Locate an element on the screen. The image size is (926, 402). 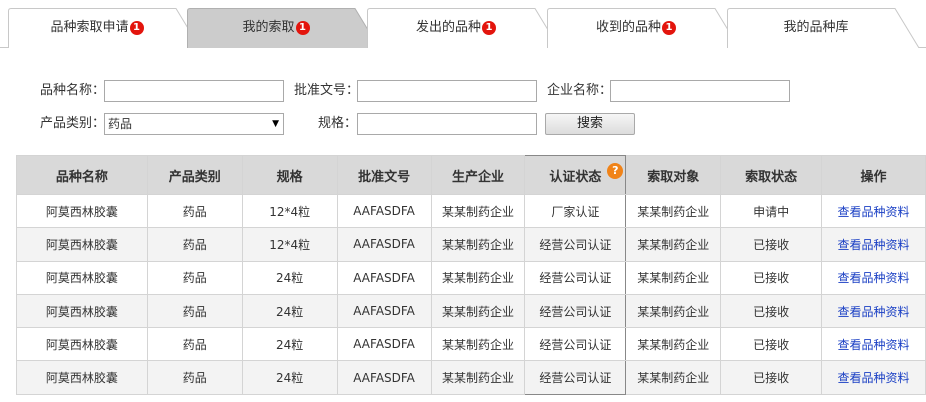
column-header: 产品类别 is located at coordinates (194, 175).